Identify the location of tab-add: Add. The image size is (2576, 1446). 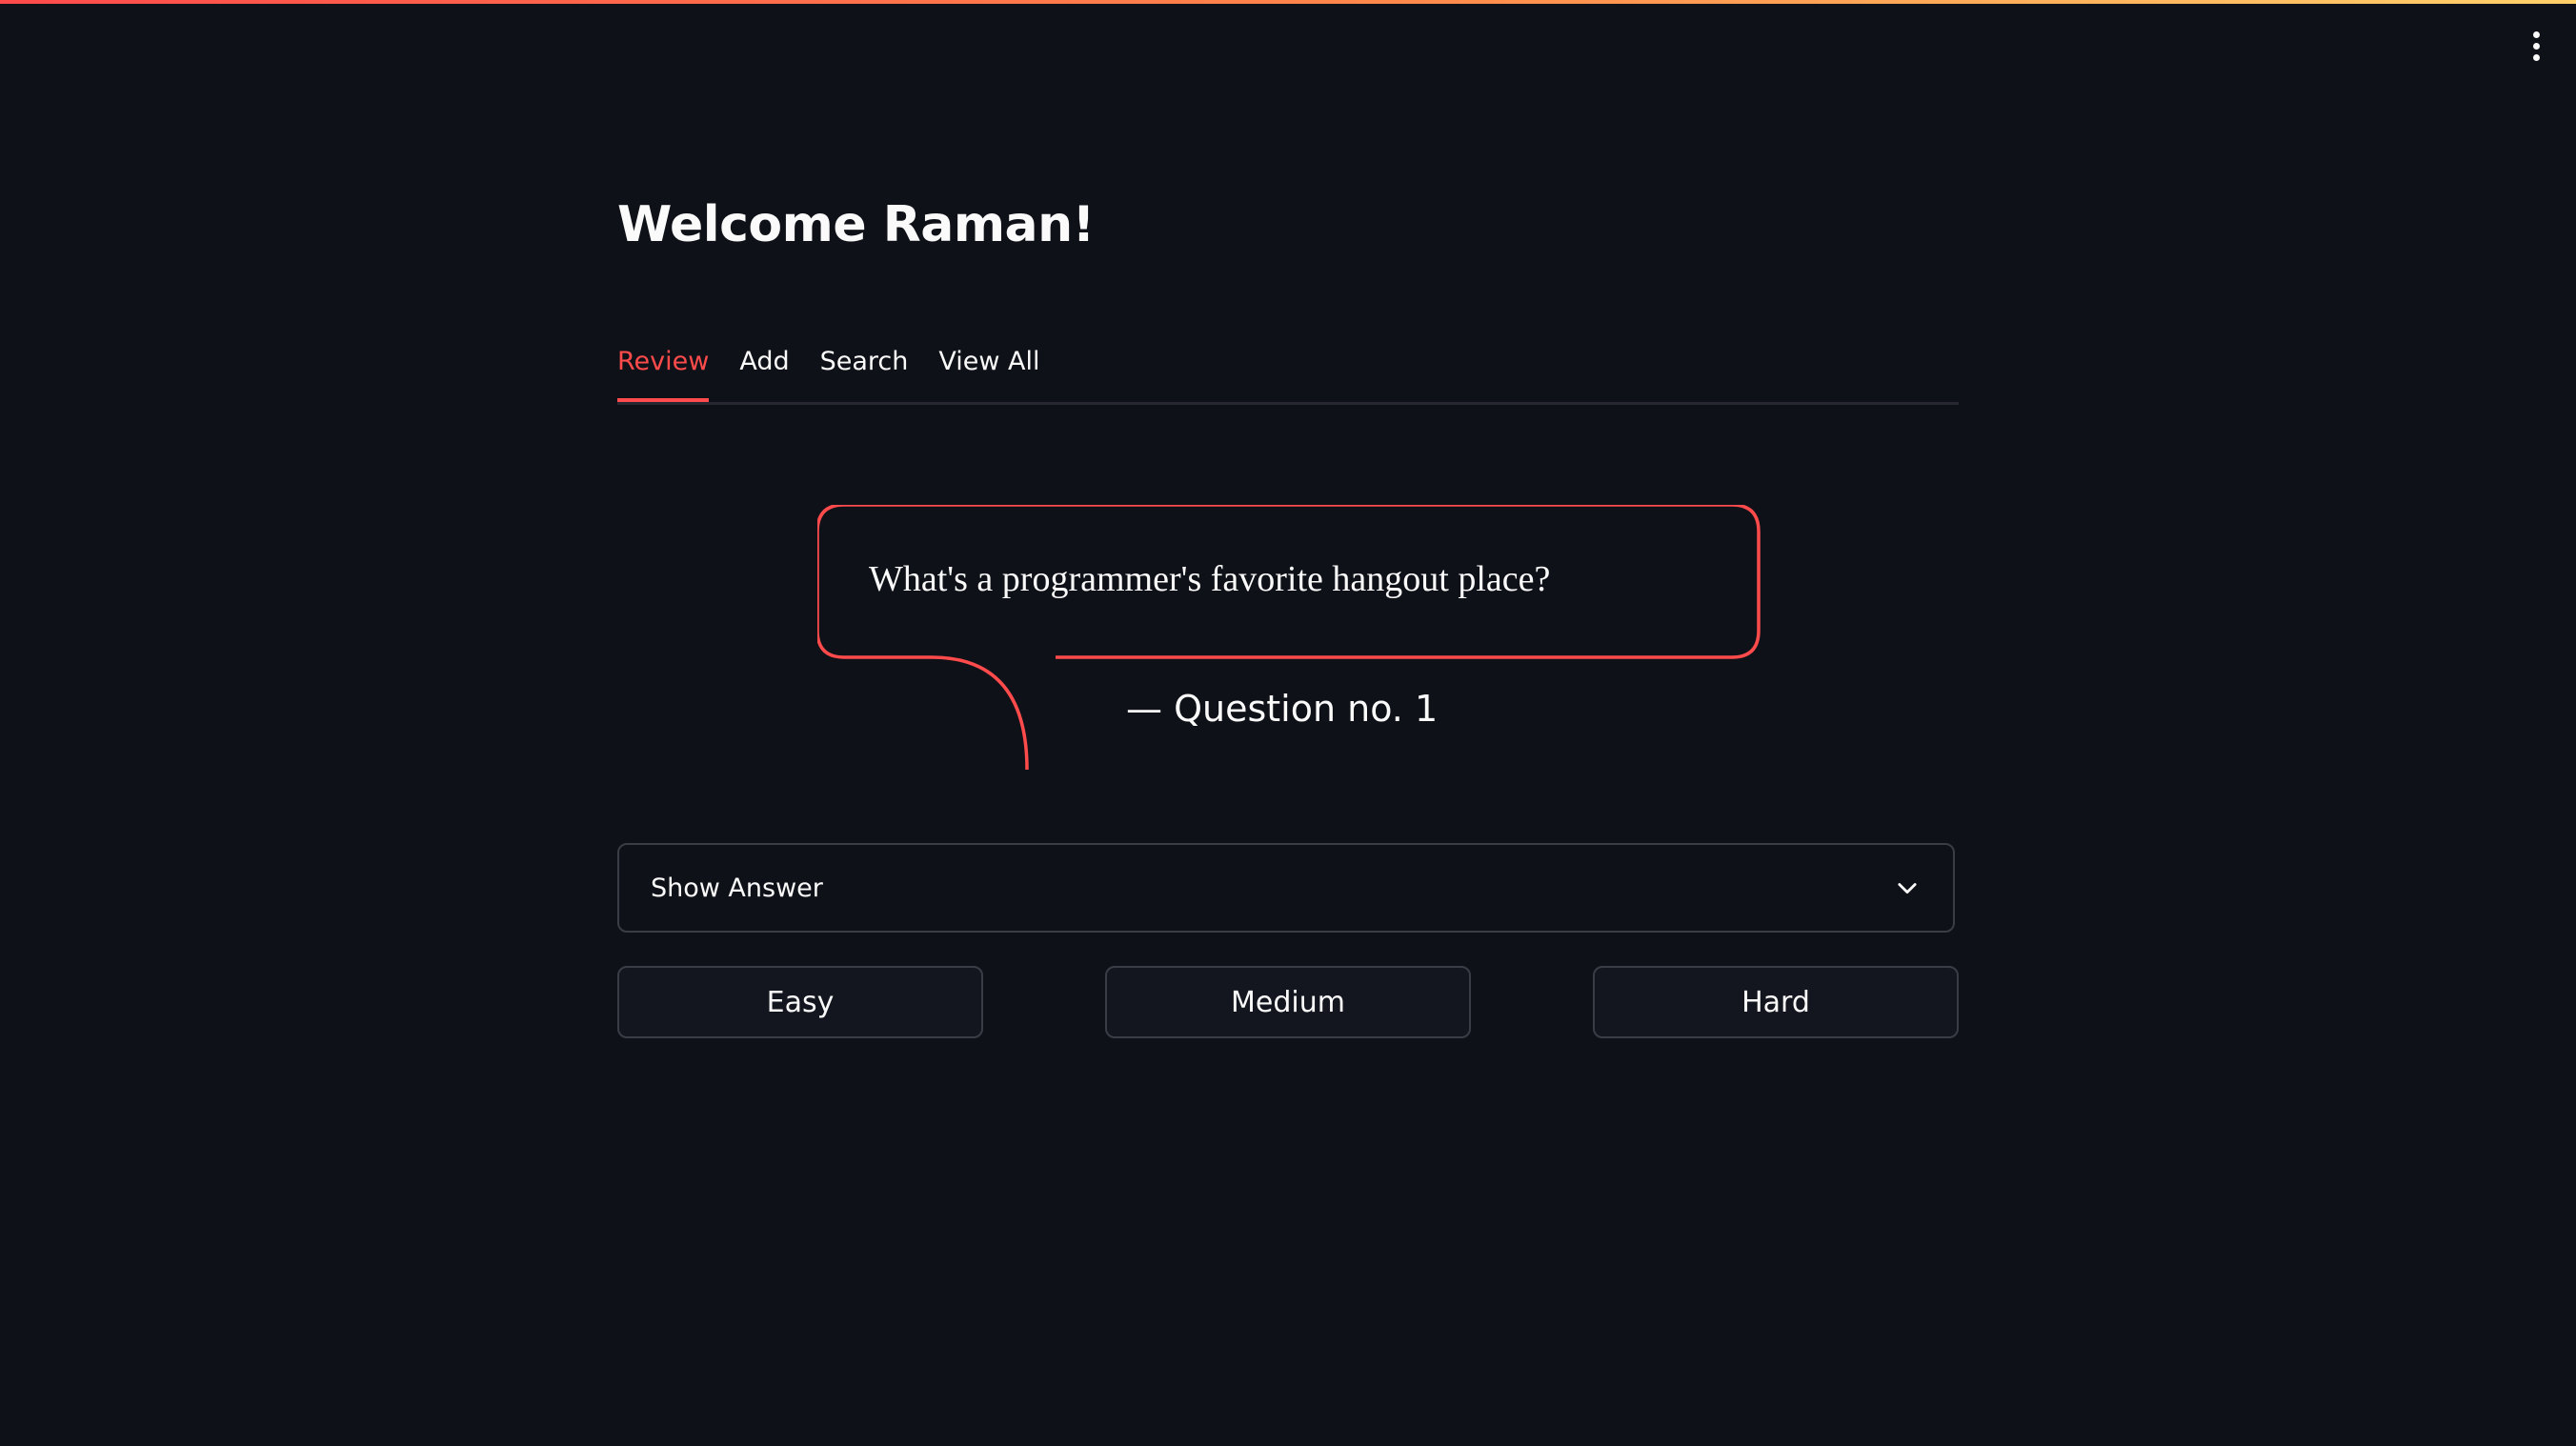
(764, 371).